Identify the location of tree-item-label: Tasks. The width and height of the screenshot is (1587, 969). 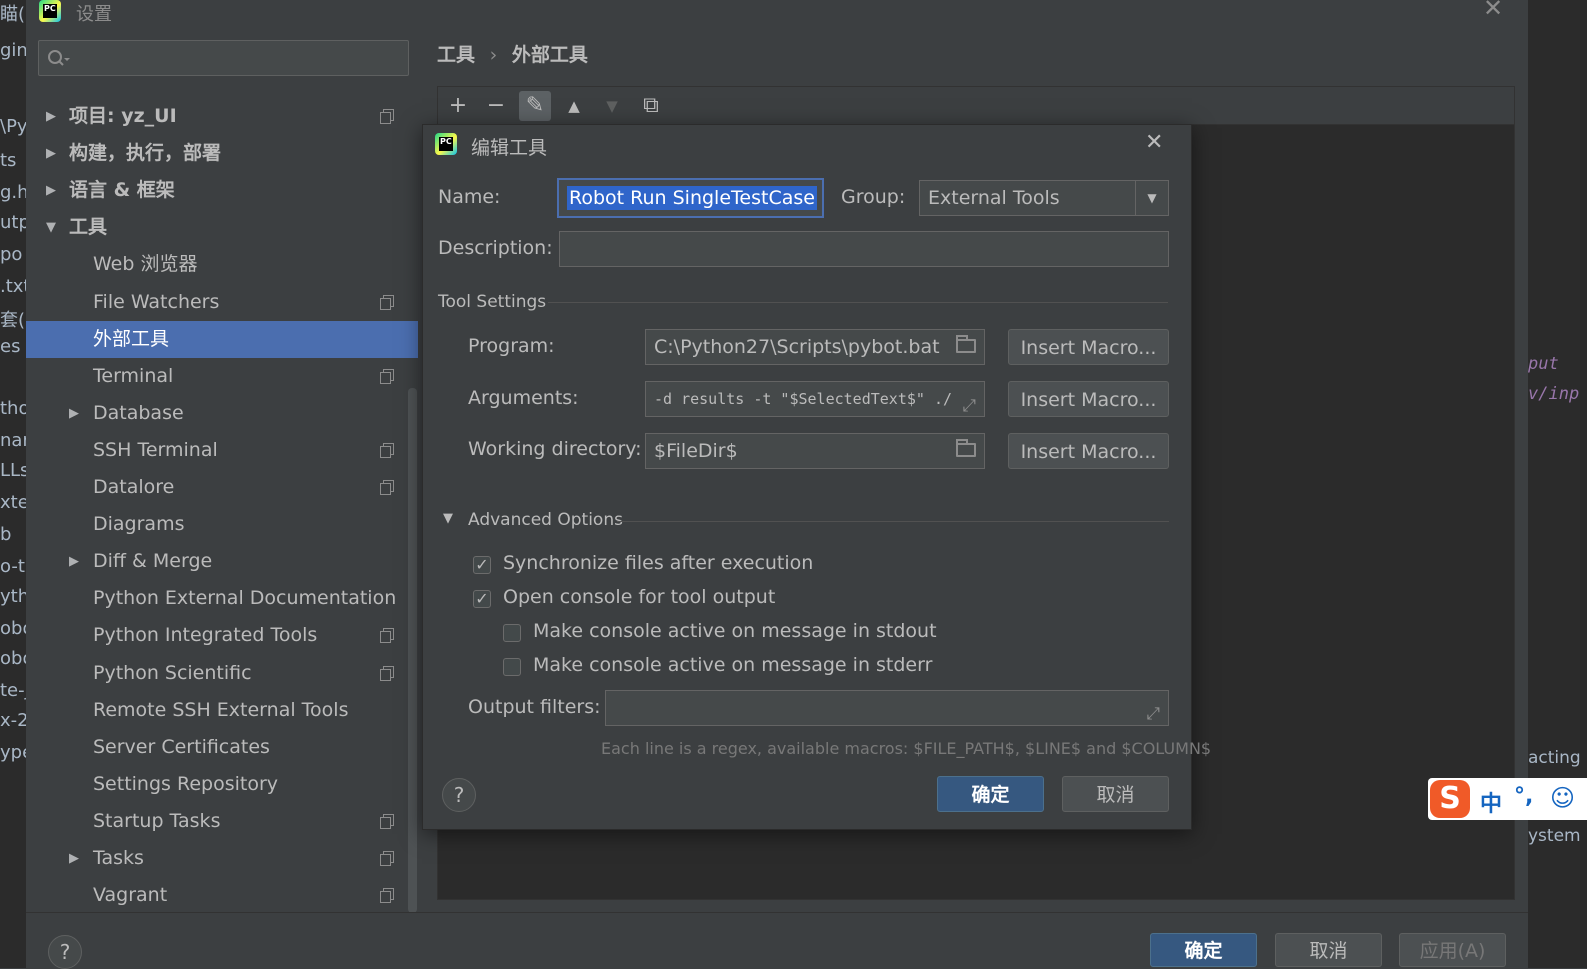
(118, 858).